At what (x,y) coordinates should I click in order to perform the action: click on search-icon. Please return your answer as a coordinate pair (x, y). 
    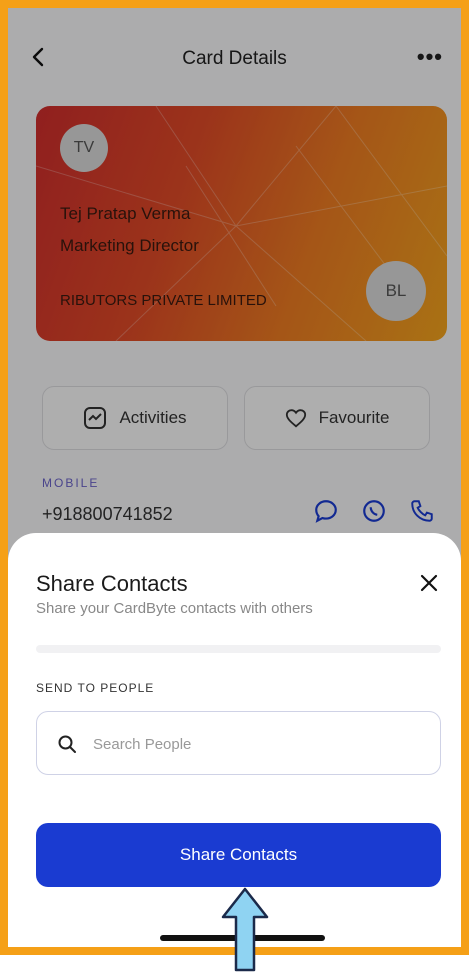
    Looking at the image, I should click on (67, 744).